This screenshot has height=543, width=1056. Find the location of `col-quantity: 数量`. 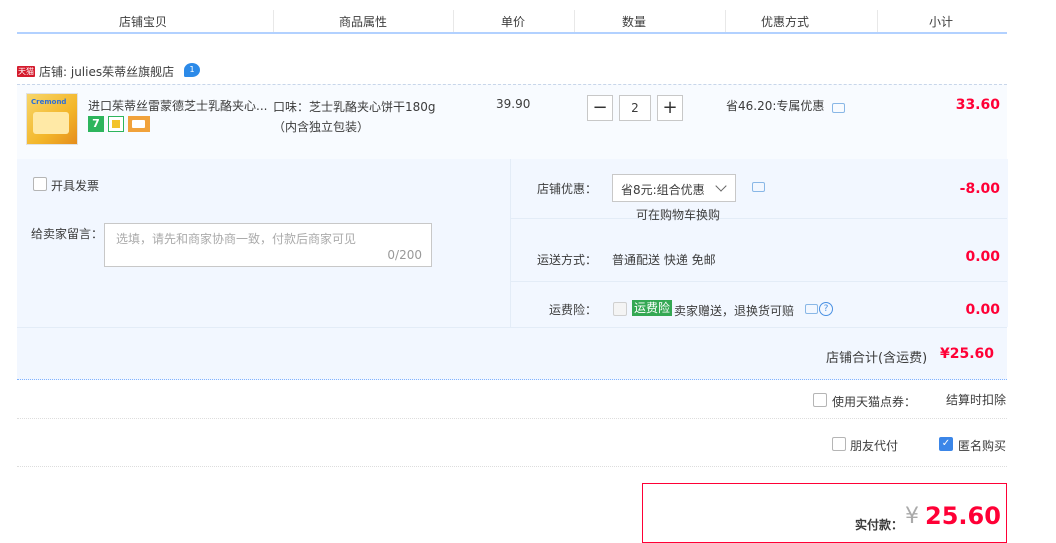

col-quantity: 数量 is located at coordinates (634, 22).